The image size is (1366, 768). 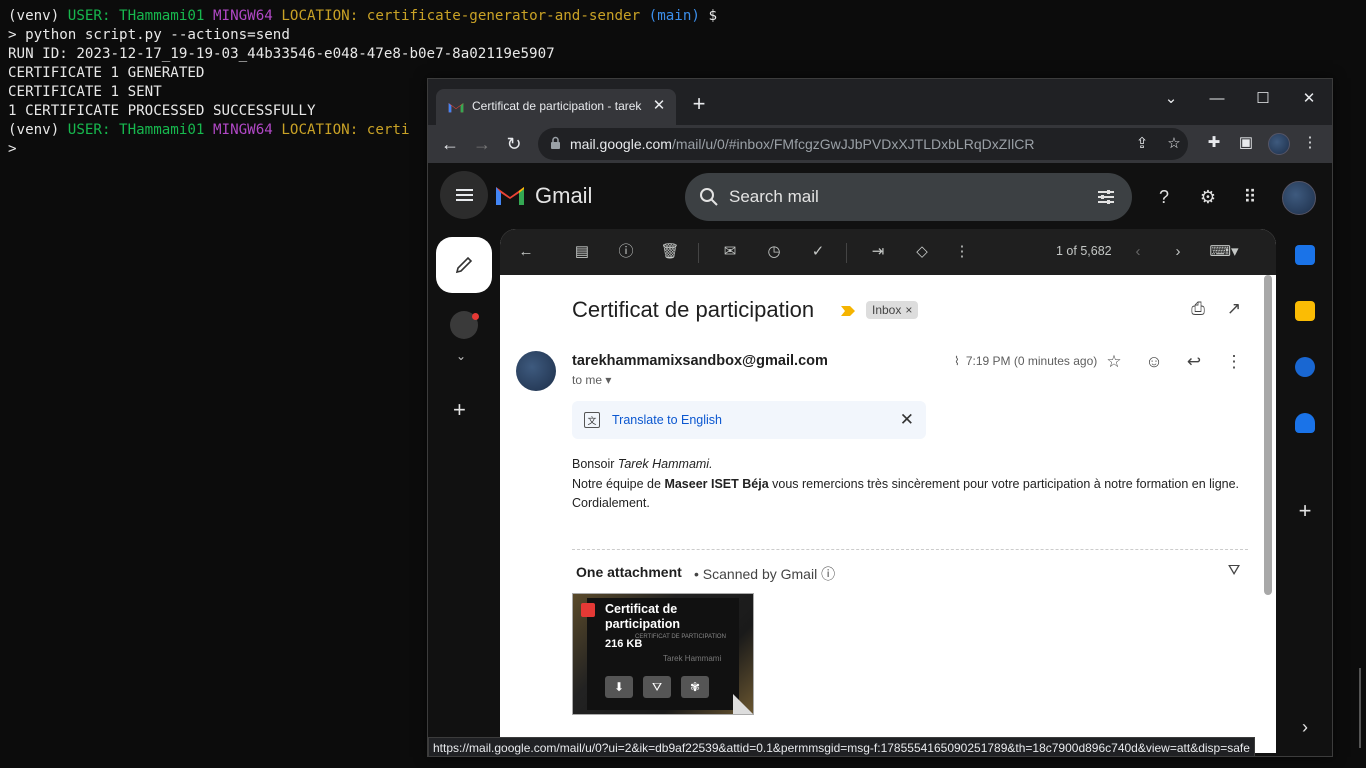 What do you see at coordinates (624, 644) in the screenshot?
I see `attachment-size: 216 KB` at bounding box center [624, 644].